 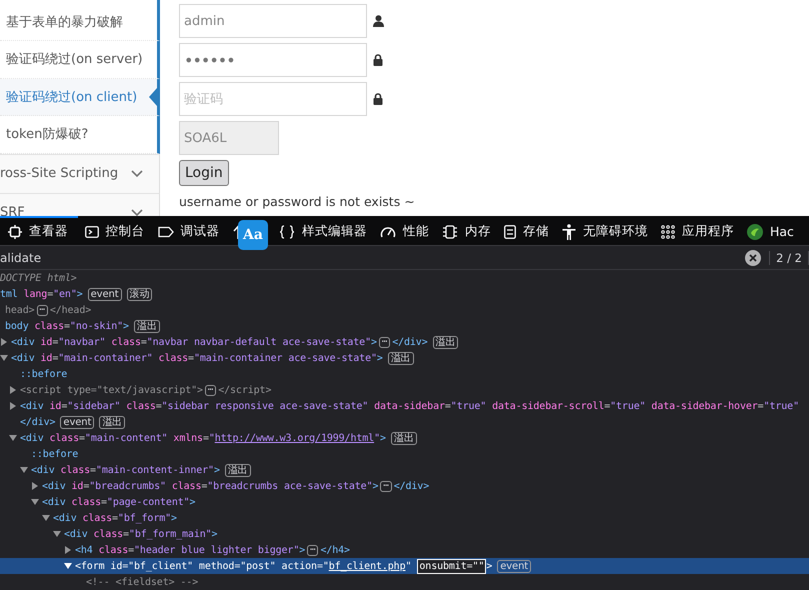 What do you see at coordinates (210, 486) in the screenshot?
I see `markup-text: <div id="breadcrumbs" class="breadcrumbs ace-save-state">` at bounding box center [210, 486].